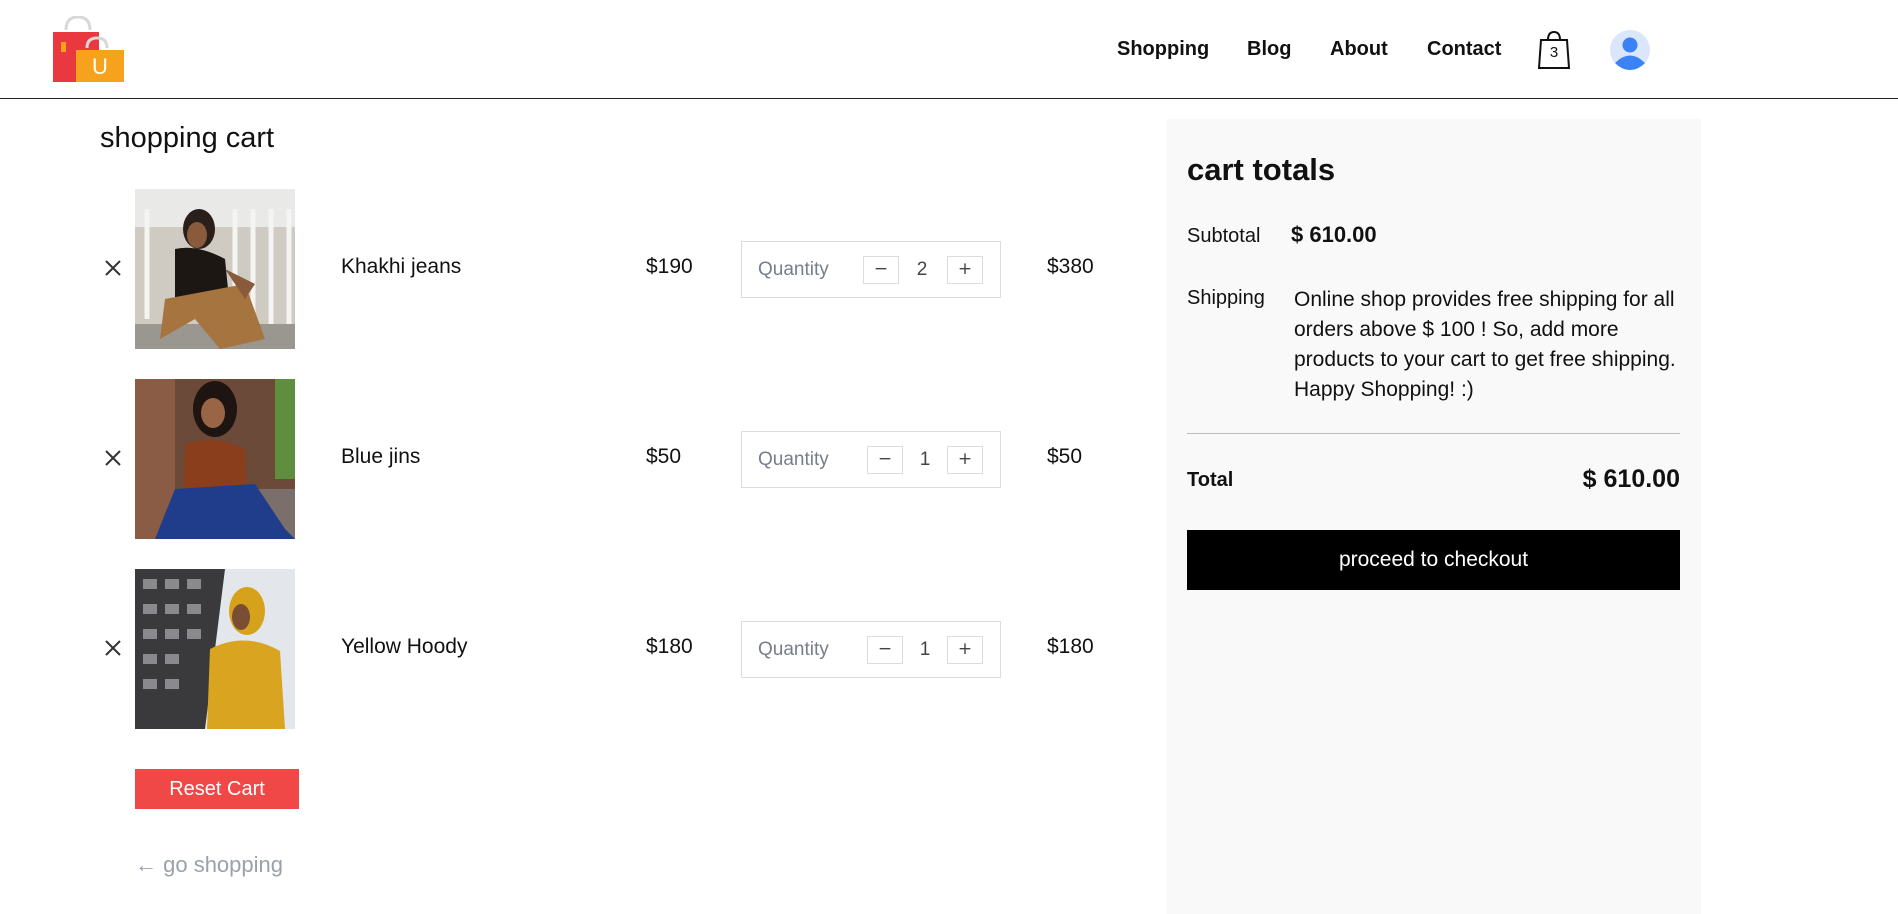  Describe the element at coordinates (922, 269) in the screenshot. I see `quantity-value: 2` at that location.